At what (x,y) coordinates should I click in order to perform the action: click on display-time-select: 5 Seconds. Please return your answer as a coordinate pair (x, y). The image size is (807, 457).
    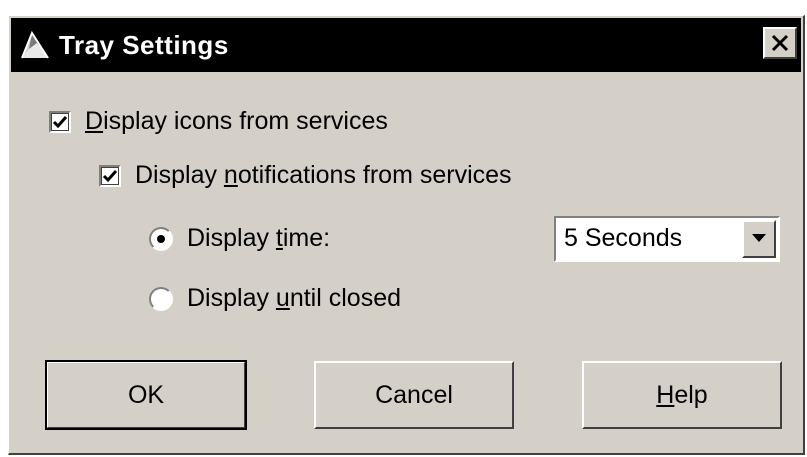
    Looking at the image, I should click on (667, 239).